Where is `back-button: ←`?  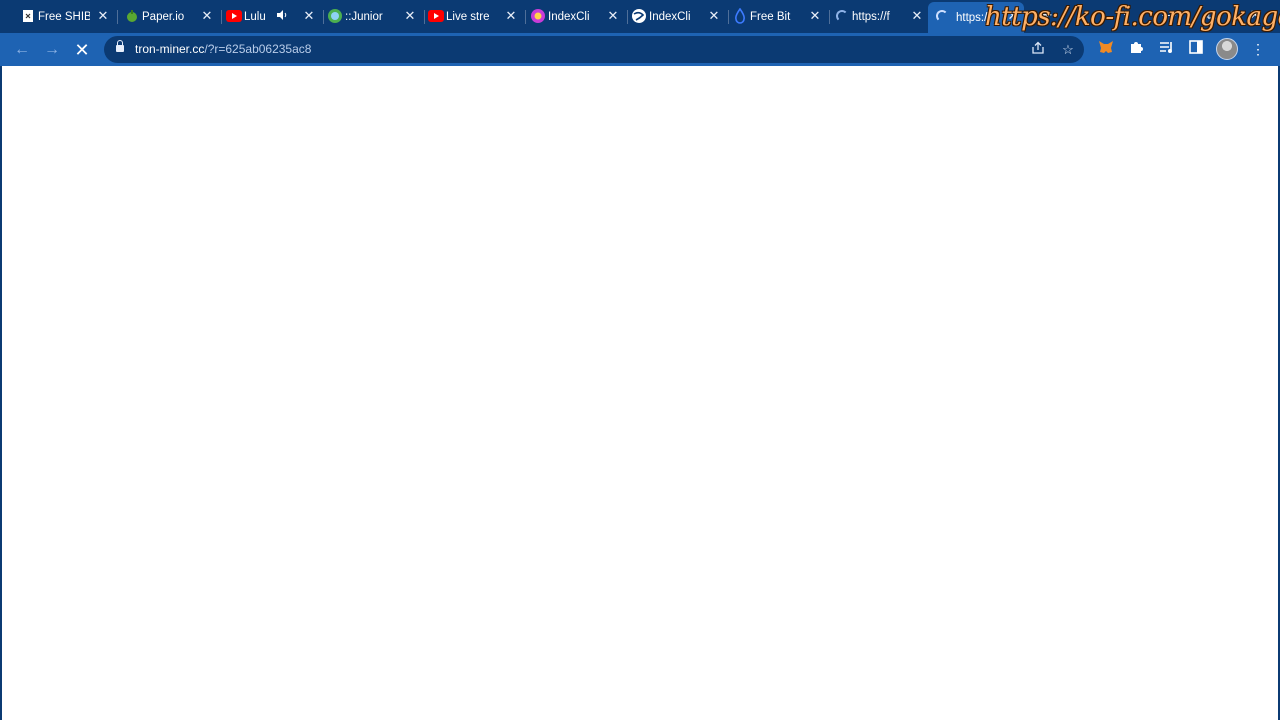
back-button: ← is located at coordinates (22, 50).